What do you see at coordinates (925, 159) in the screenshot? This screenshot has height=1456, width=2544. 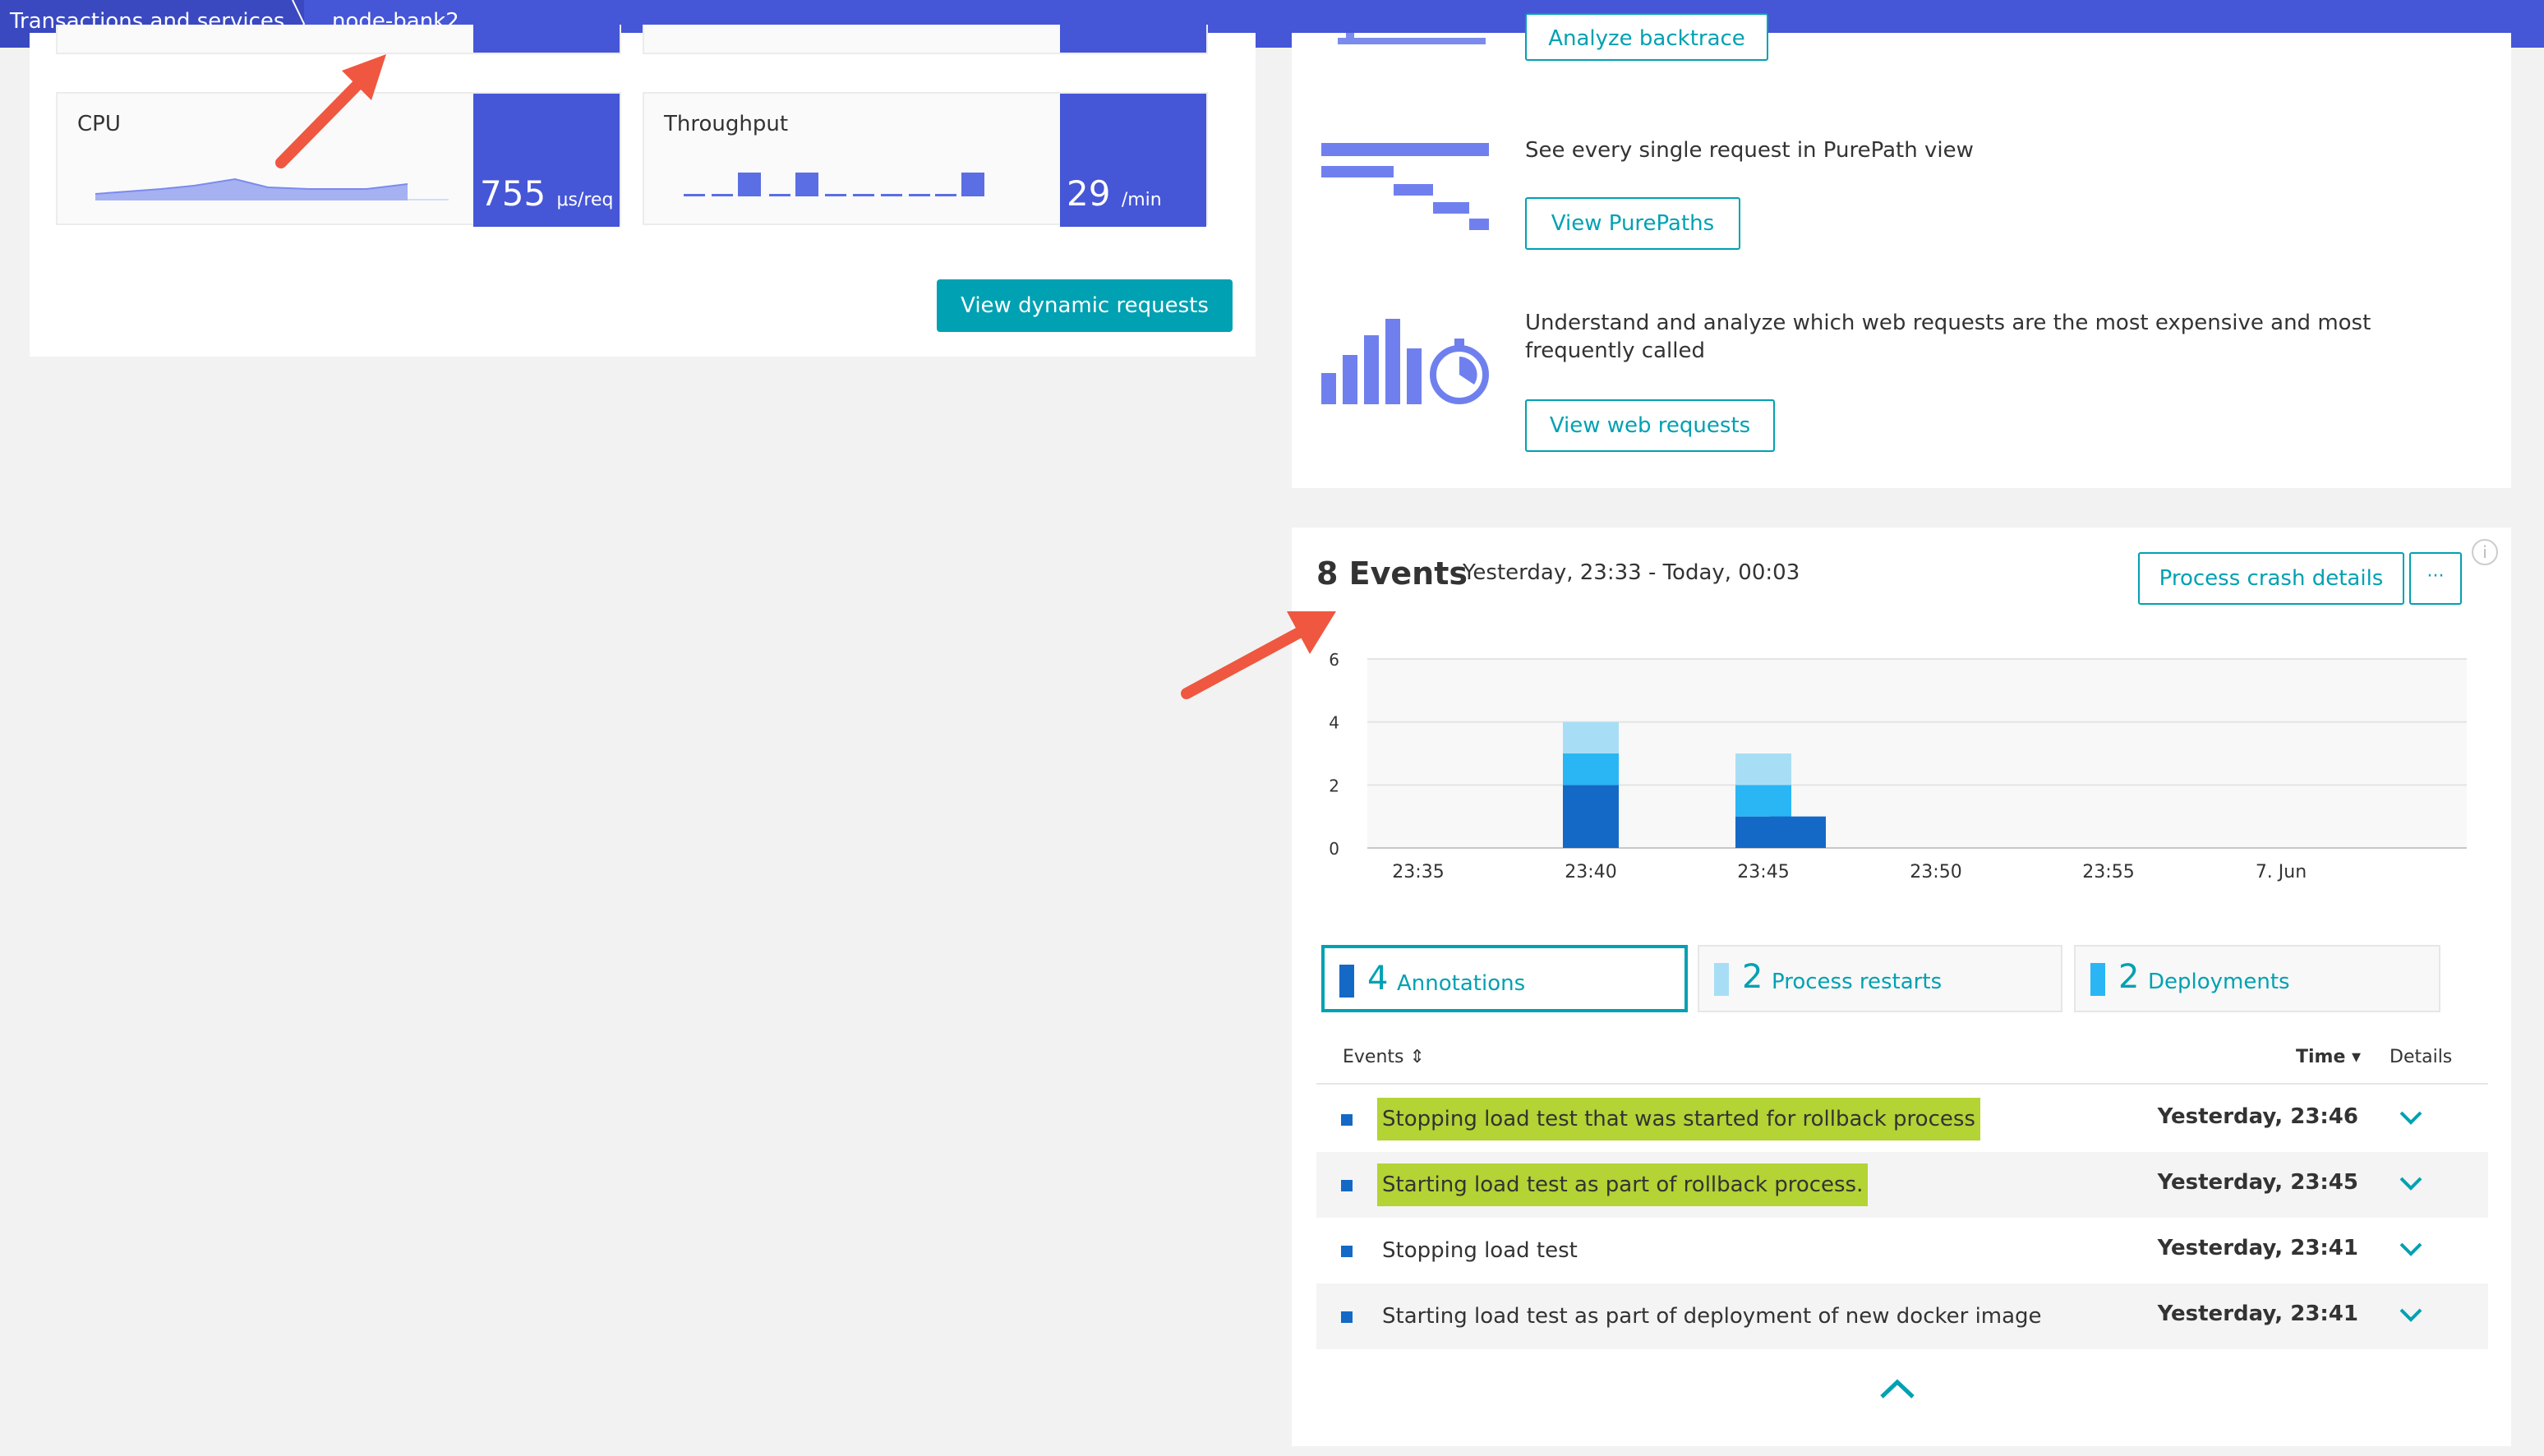 I see `throughput-metric-tile: Throughput 29 /min` at bounding box center [925, 159].